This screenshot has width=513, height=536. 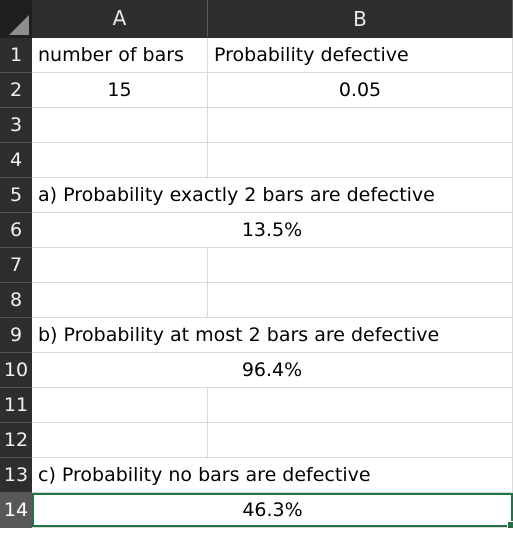 What do you see at coordinates (16, 55) in the screenshot?
I see `row-header: 1` at bounding box center [16, 55].